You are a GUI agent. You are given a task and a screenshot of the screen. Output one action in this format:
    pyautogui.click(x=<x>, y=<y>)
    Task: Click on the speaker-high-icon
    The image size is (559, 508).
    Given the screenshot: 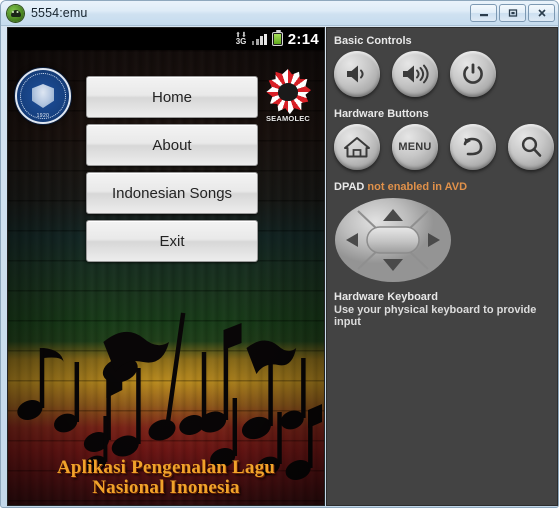 What is the action you would take?
    pyautogui.click(x=416, y=74)
    